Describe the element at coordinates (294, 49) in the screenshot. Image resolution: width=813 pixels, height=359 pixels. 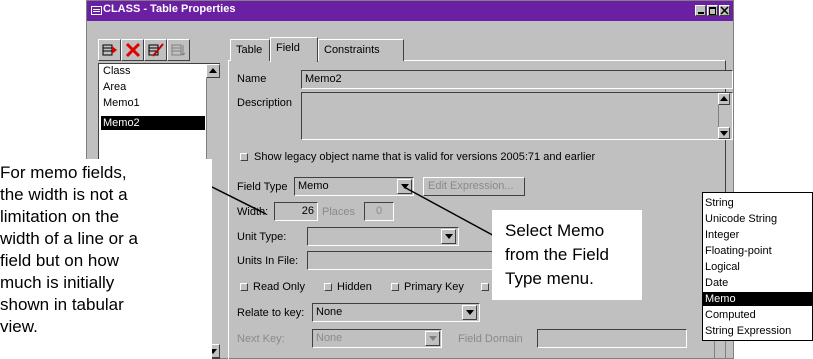
I see `tab-field: Field` at that location.